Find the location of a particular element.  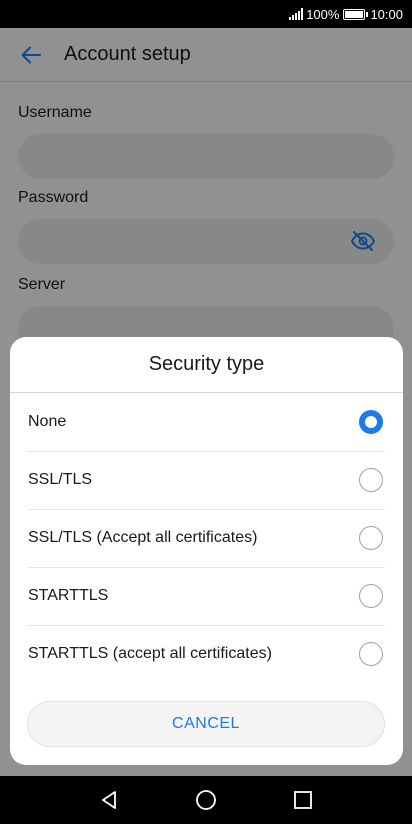

option-ssl-tls-accept-all: SSL/TLS (Accept all certificates) is located at coordinates (206, 538).